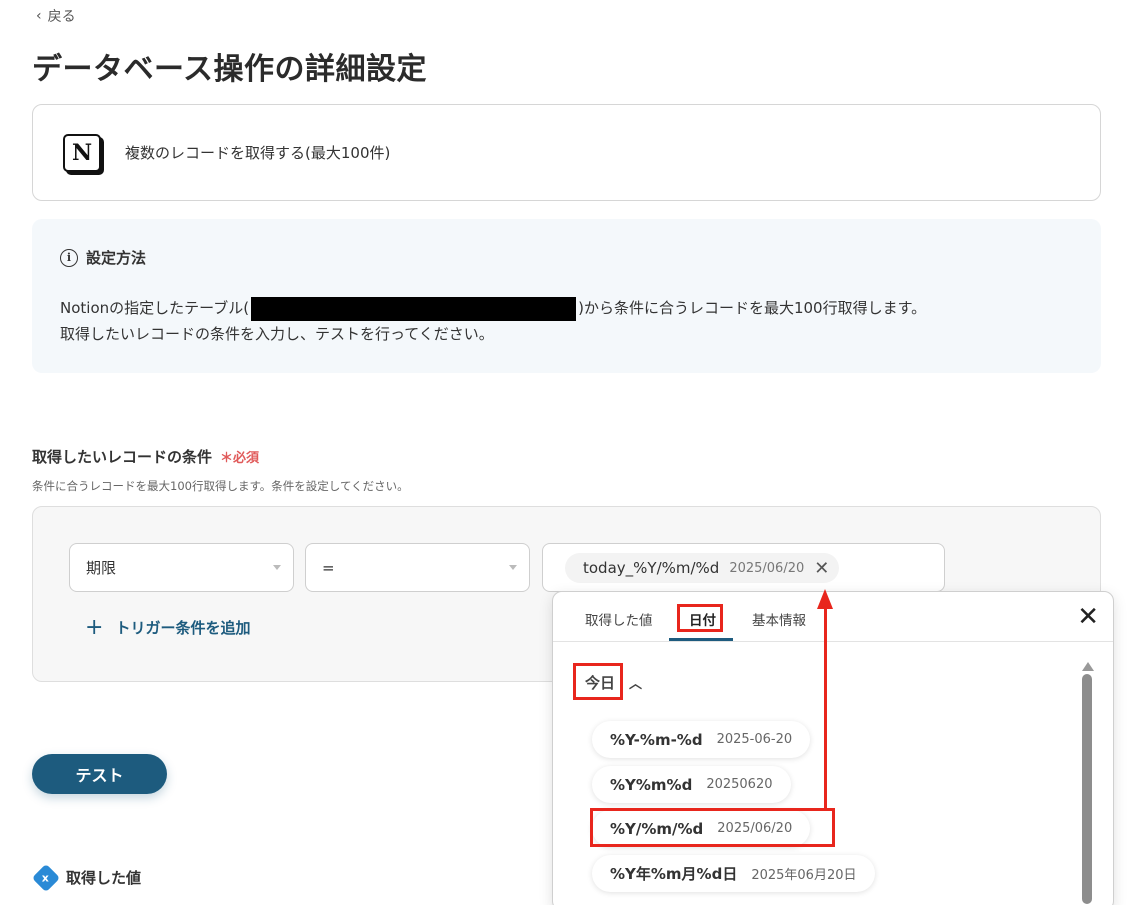 Image resolution: width=1145 pixels, height=905 pixels. What do you see at coordinates (702, 568) in the screenshot?
I see `value-chip: today_%Y/%m/%d 2025/06/20 ✕` at bounding box center [702, 568].